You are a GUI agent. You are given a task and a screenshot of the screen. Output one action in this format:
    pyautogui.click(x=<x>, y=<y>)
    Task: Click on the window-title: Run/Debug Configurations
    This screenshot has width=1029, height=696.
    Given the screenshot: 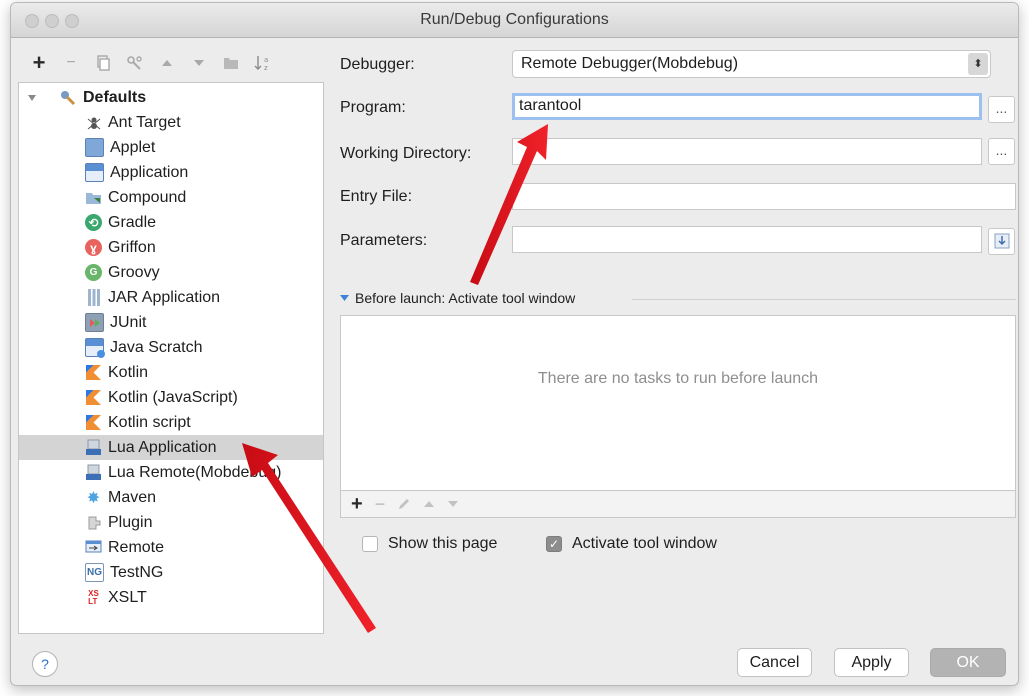 What is the action you would take?
    pyautogui.click(x=514, y=19)
    